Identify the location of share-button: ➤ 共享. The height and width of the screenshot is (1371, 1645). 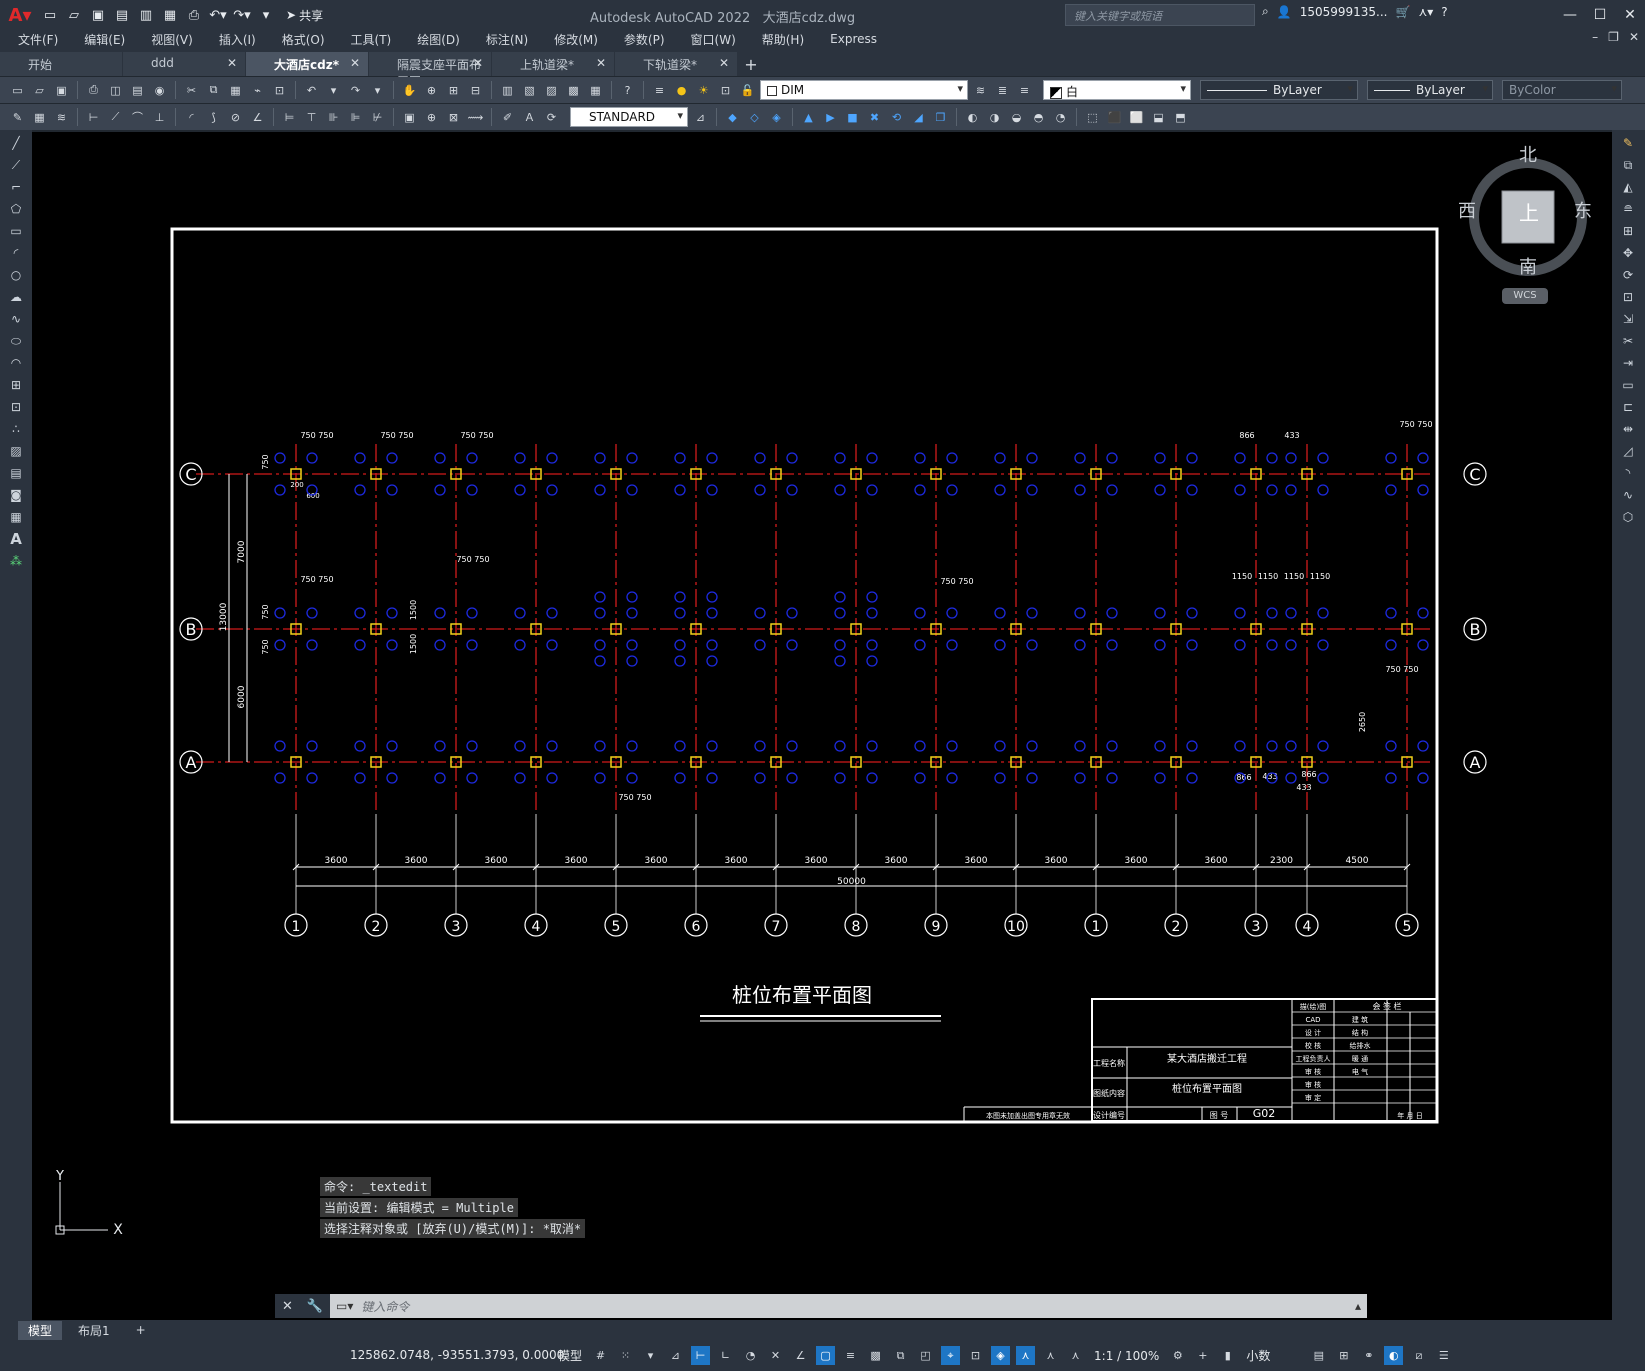
(304, 15).